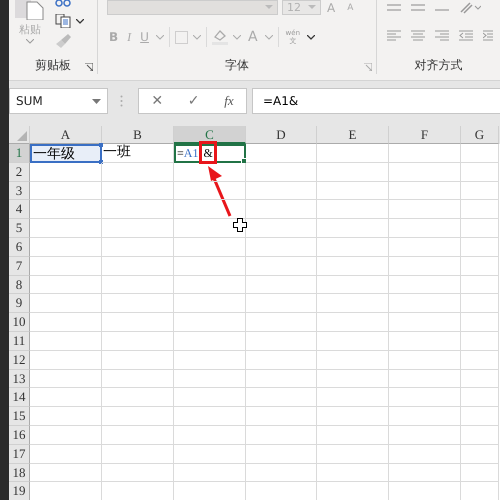 The width and height of the screenshot is (500, 500). Describe the element at coordinates (229, 101) in the screenshot. I see `insert-function-button: fx` at that location.